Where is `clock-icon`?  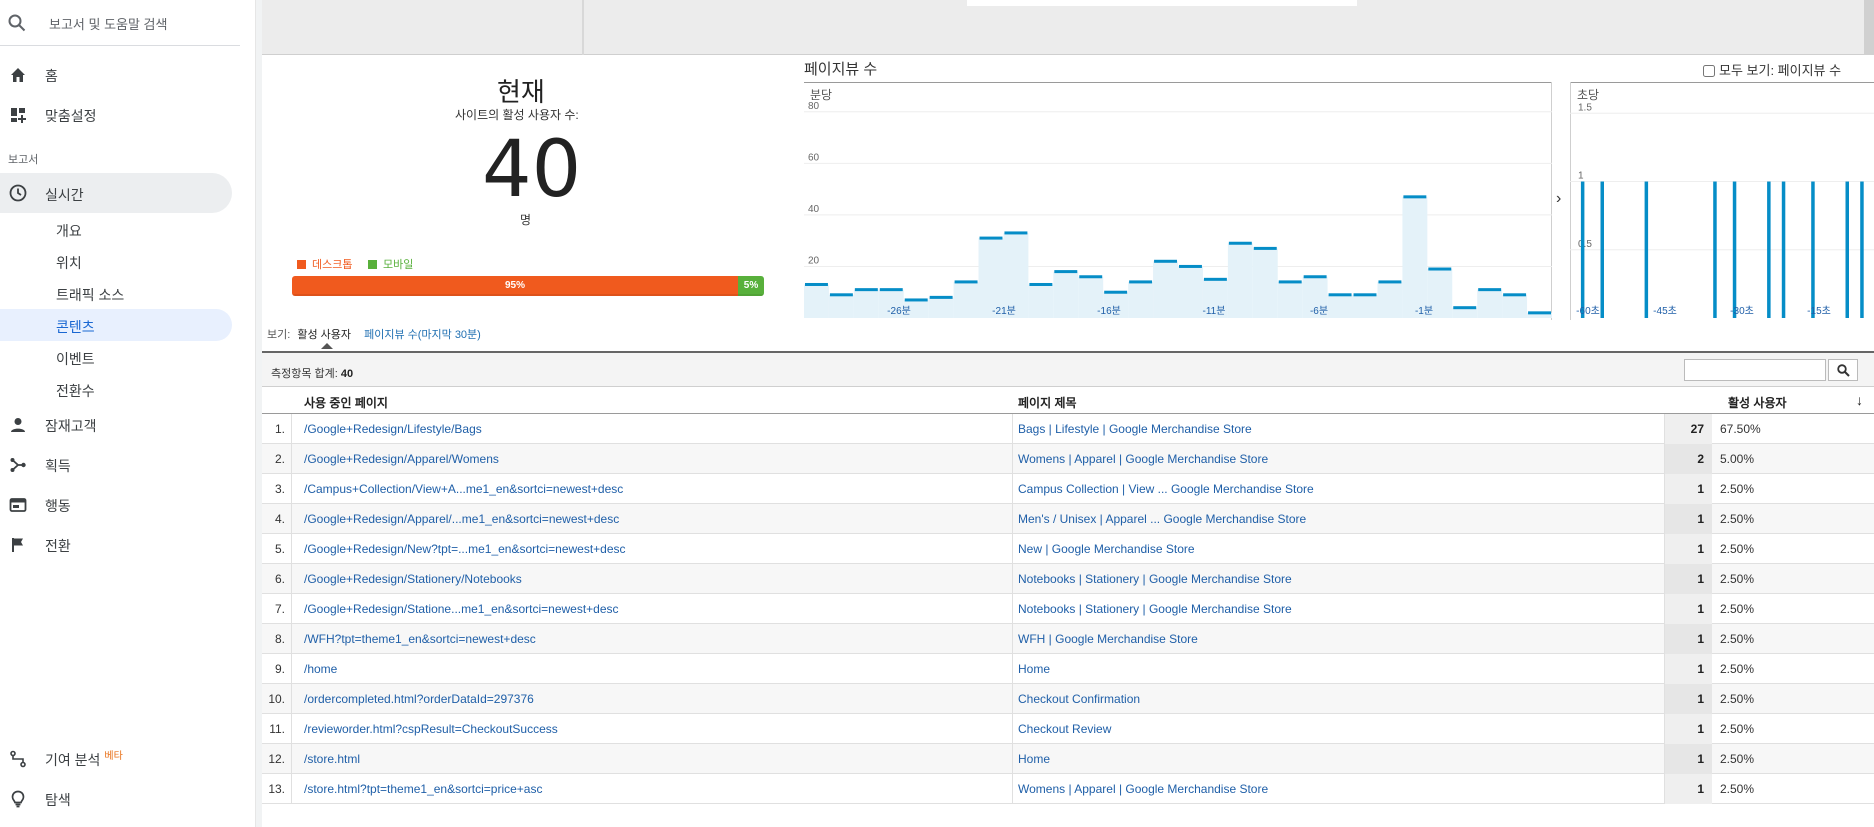 clock-icon is located at coordinates (18, 193).